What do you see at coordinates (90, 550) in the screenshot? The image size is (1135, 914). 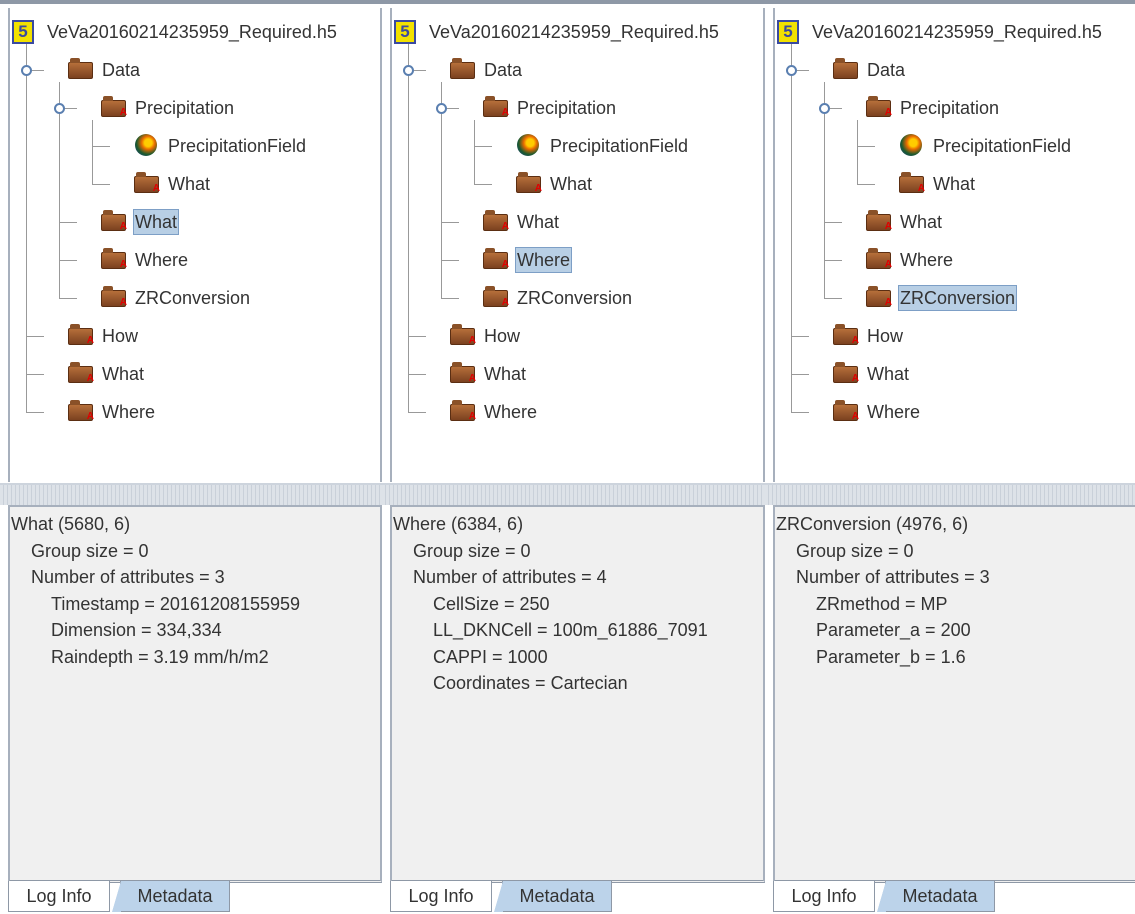 I see `group-size-text: Group size = 0` at bounding box center [90, 550].